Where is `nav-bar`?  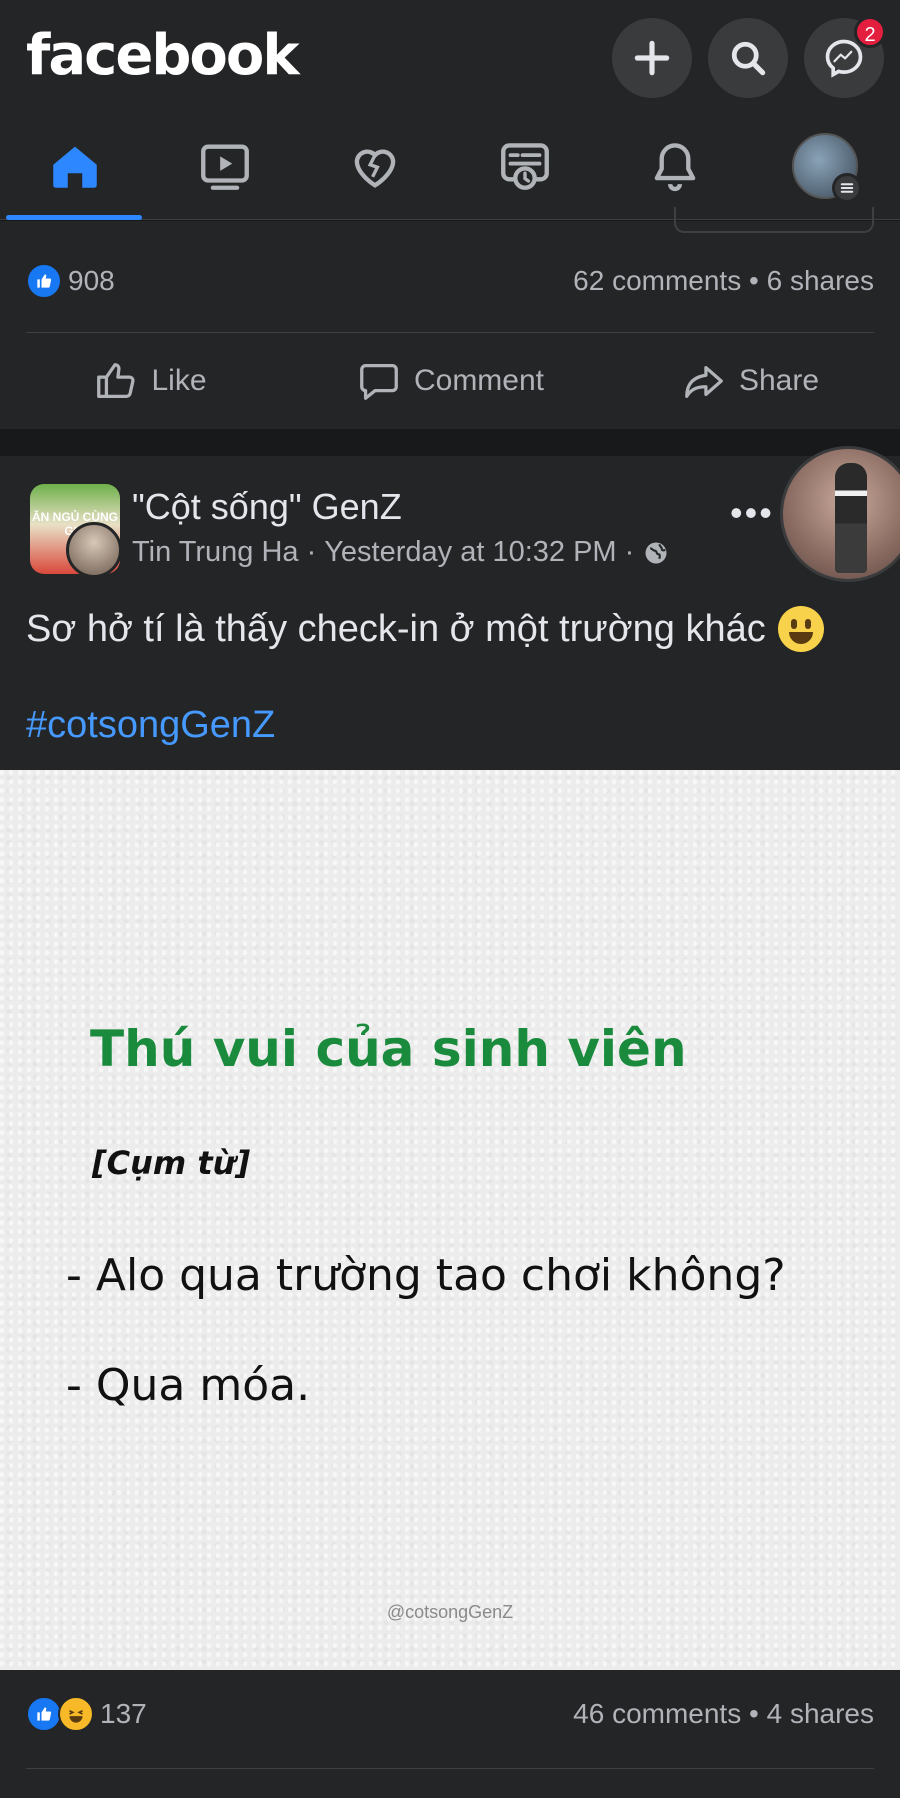 nav-bar is located at coordinates (450, 166).